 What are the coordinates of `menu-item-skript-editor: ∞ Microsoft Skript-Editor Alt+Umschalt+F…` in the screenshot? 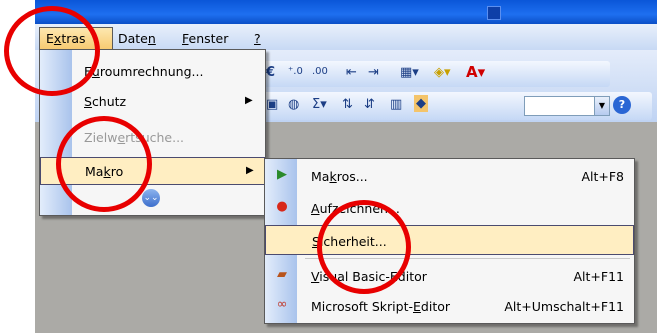 It's located at (449, 306).